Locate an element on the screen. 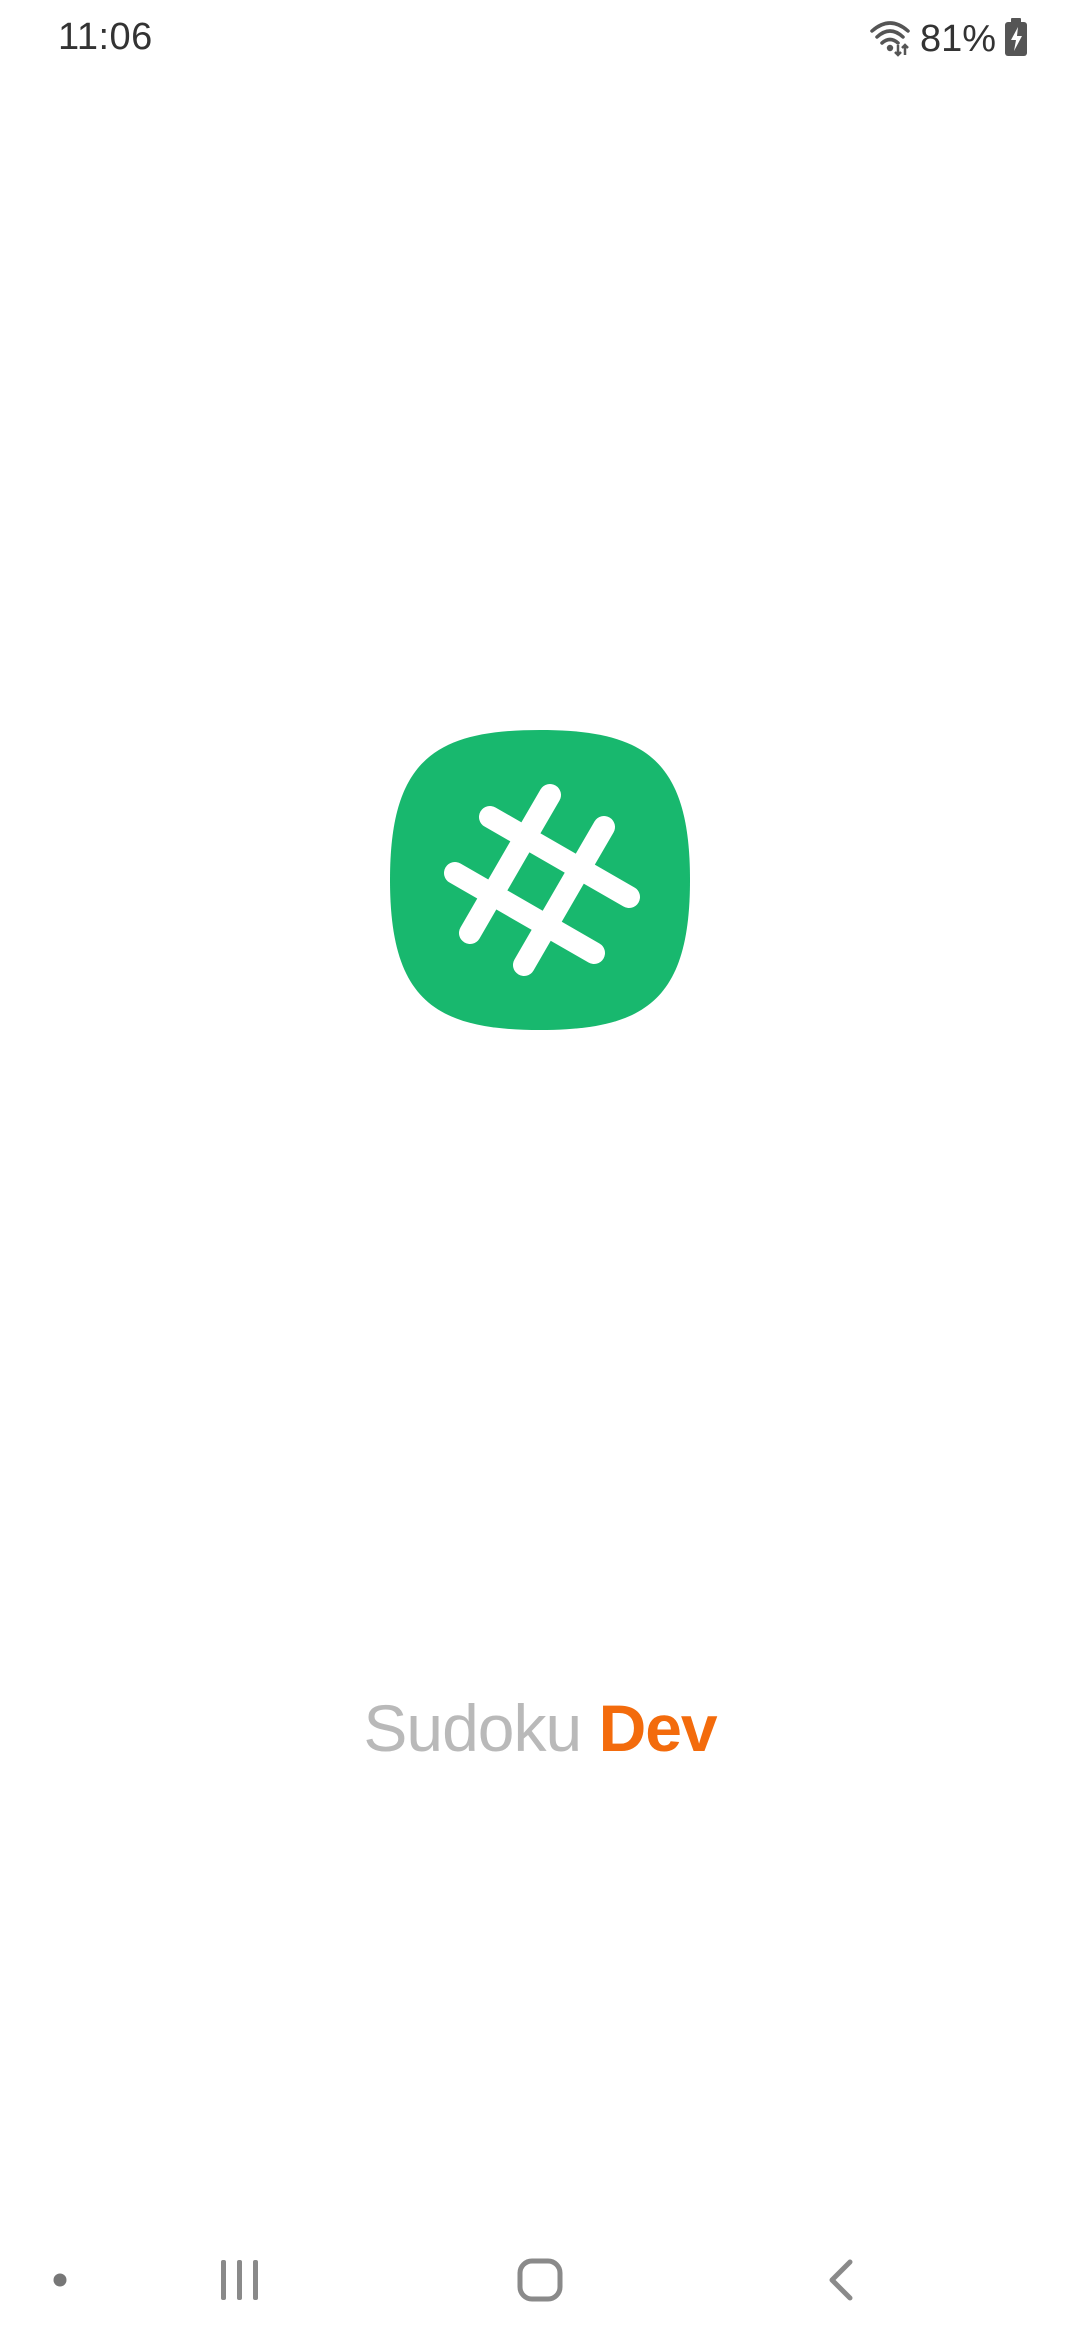 The image size is (1080, 2340). navigation-bar is located at coordinates (540, 2280).